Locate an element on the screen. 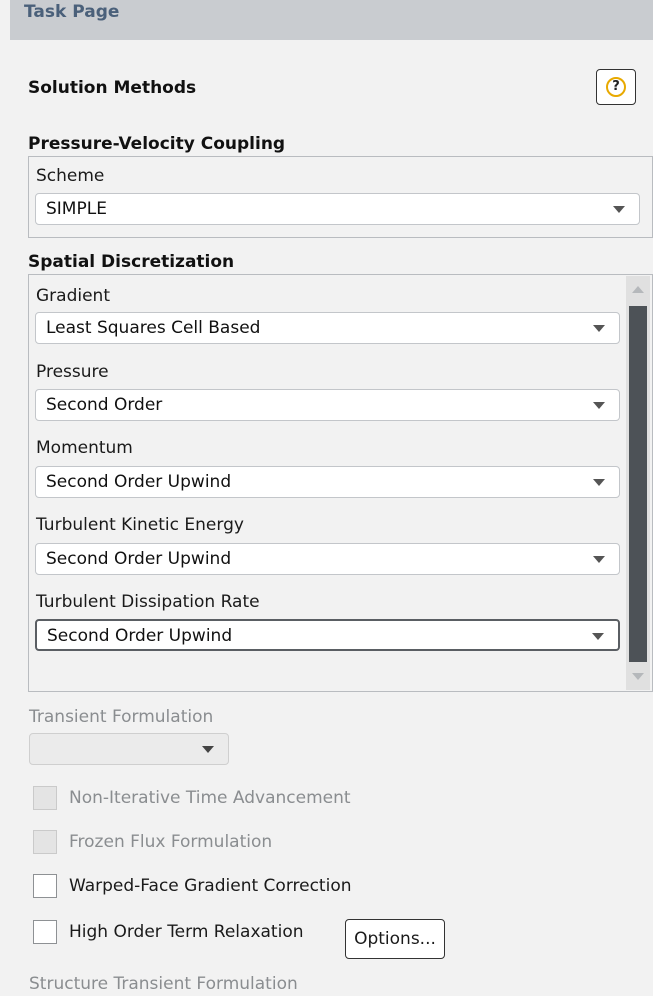  warped-face-checkbox is located at coordinates (45, 886).